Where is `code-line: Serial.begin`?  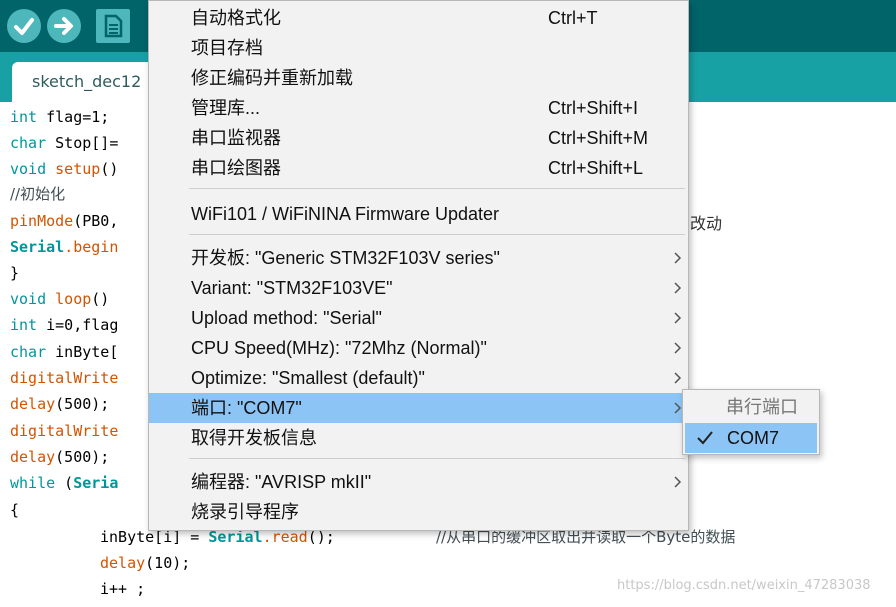 code-line: Serial.begin is located at coordinates (64, 247).